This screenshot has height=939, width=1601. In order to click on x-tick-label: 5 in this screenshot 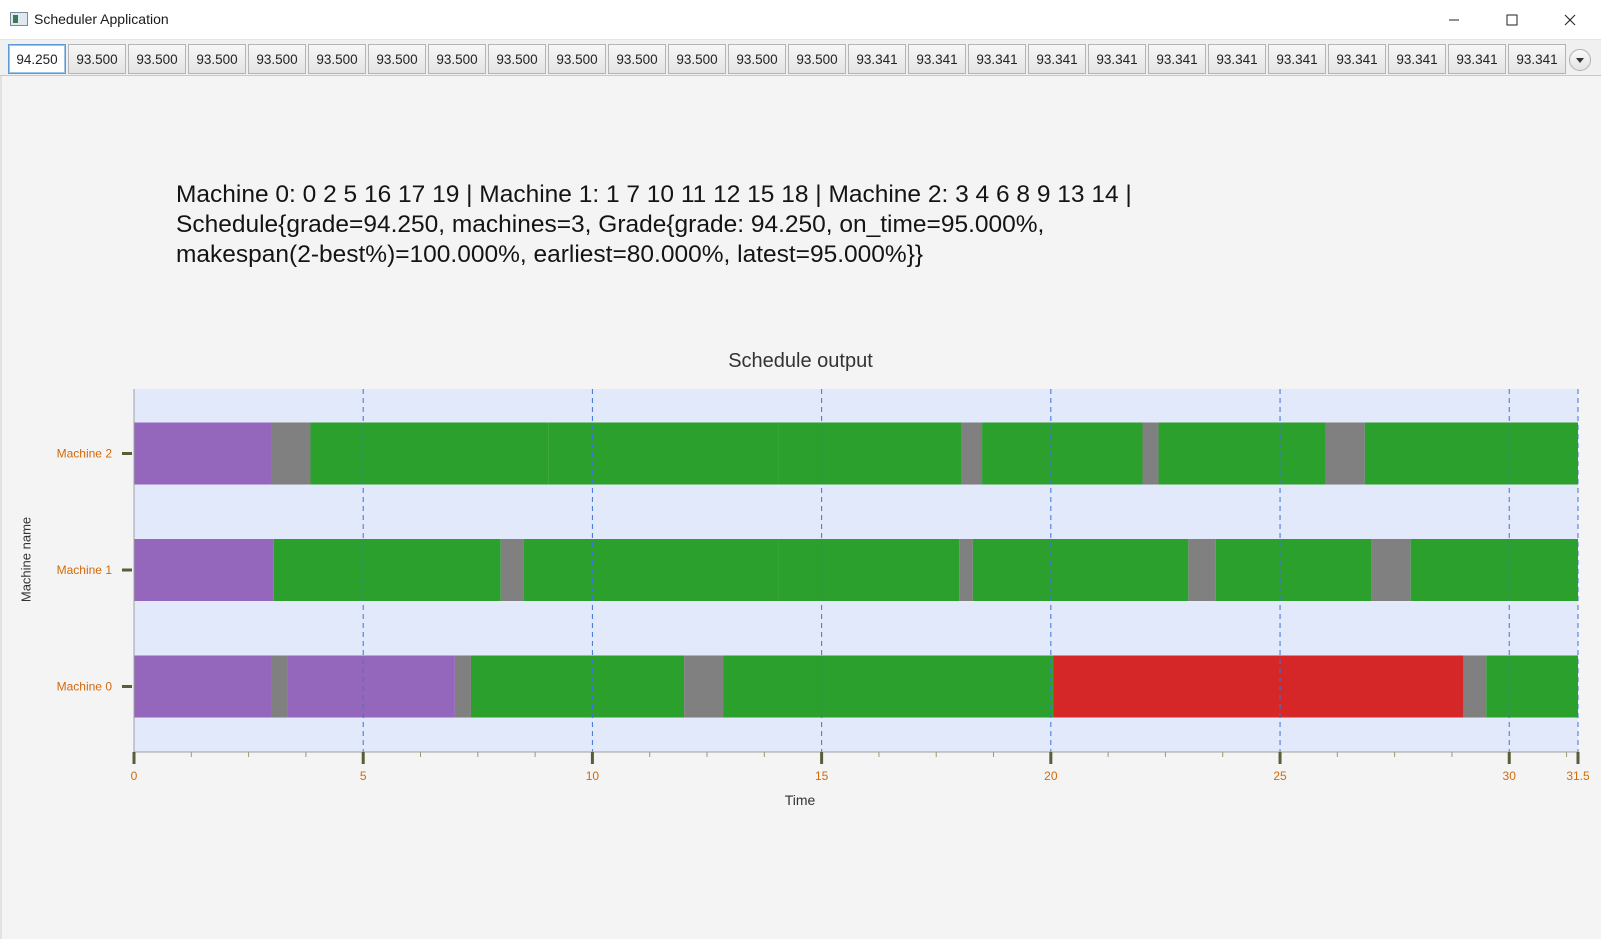, I will do `click(363, 776)`.